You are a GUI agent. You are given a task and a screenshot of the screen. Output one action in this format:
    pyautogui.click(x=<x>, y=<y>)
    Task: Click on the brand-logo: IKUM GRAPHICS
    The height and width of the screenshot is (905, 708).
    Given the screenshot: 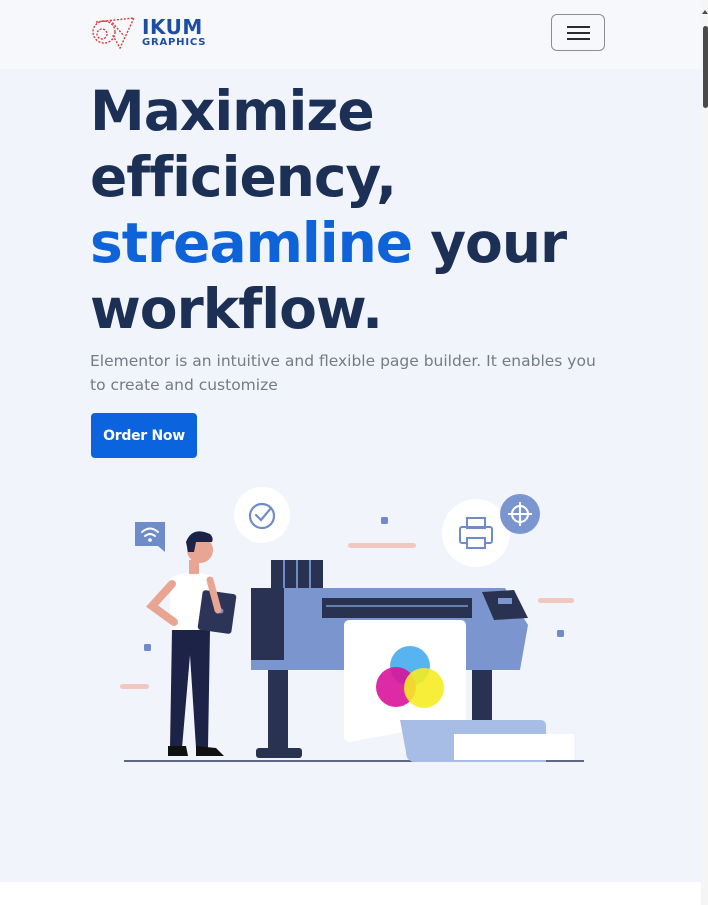 What is the action you would take?
    pyautogui.click(x=152, y=34)
    